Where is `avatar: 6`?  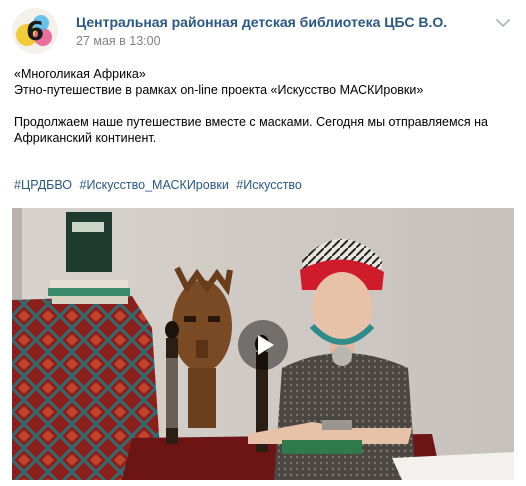 avatar: 6 is located at coordinates (35, 31).